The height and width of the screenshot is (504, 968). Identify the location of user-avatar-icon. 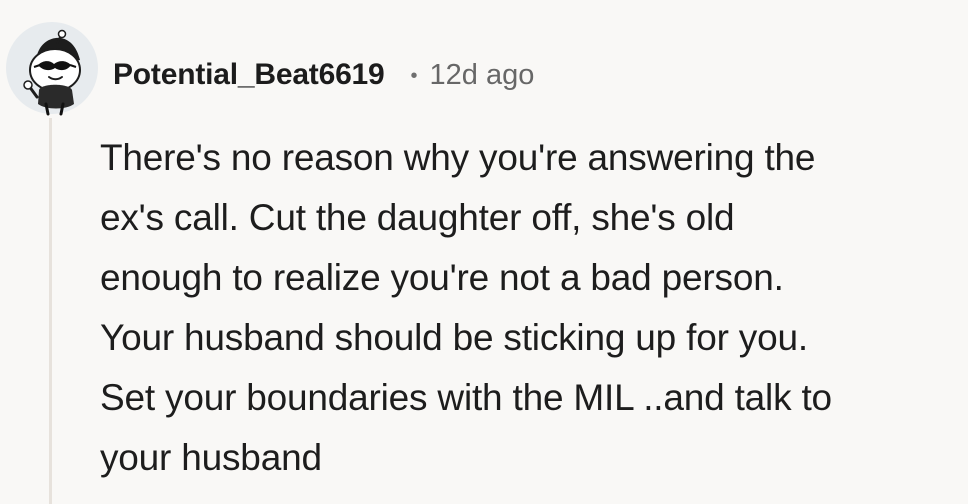
(52, 68).